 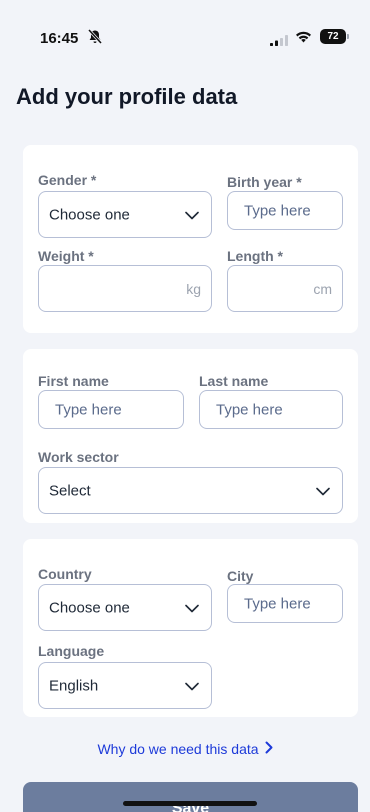 I want to click on first-name-input: Type here, so click(x=111, y=409).